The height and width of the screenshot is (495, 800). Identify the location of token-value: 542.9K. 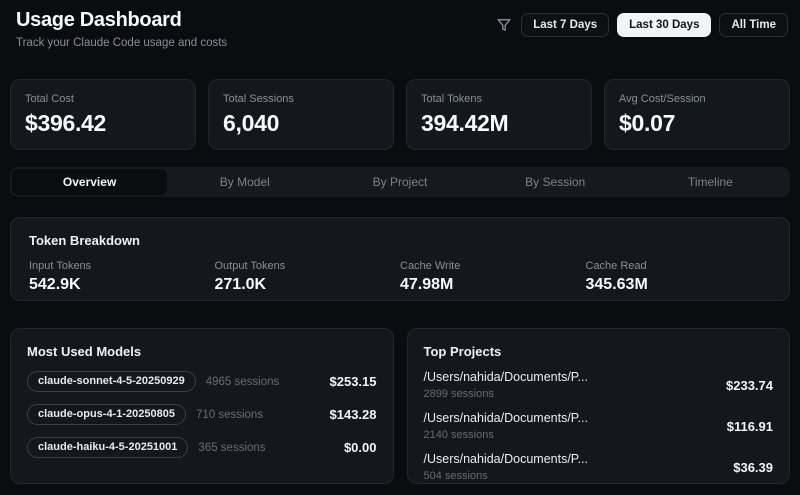
(55, 284).